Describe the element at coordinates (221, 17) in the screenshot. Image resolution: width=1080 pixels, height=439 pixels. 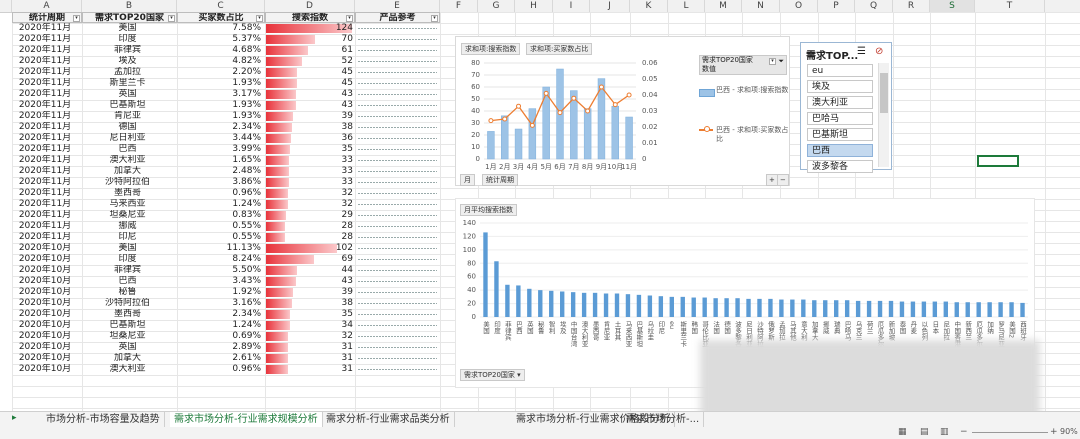
I see `table-header-2: 买家数占比 ▾` at that location.